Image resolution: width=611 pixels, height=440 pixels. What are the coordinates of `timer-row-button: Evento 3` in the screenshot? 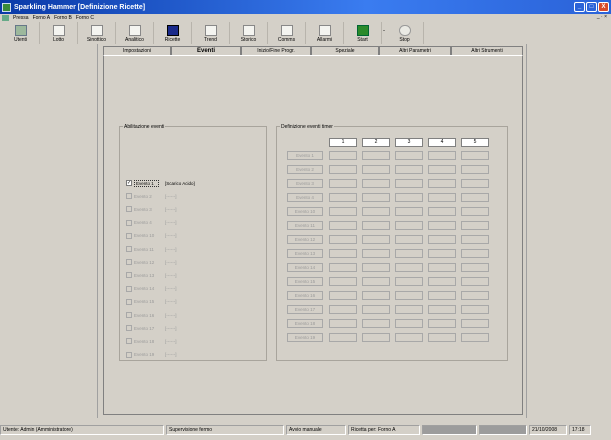 It's located at (305, 183).